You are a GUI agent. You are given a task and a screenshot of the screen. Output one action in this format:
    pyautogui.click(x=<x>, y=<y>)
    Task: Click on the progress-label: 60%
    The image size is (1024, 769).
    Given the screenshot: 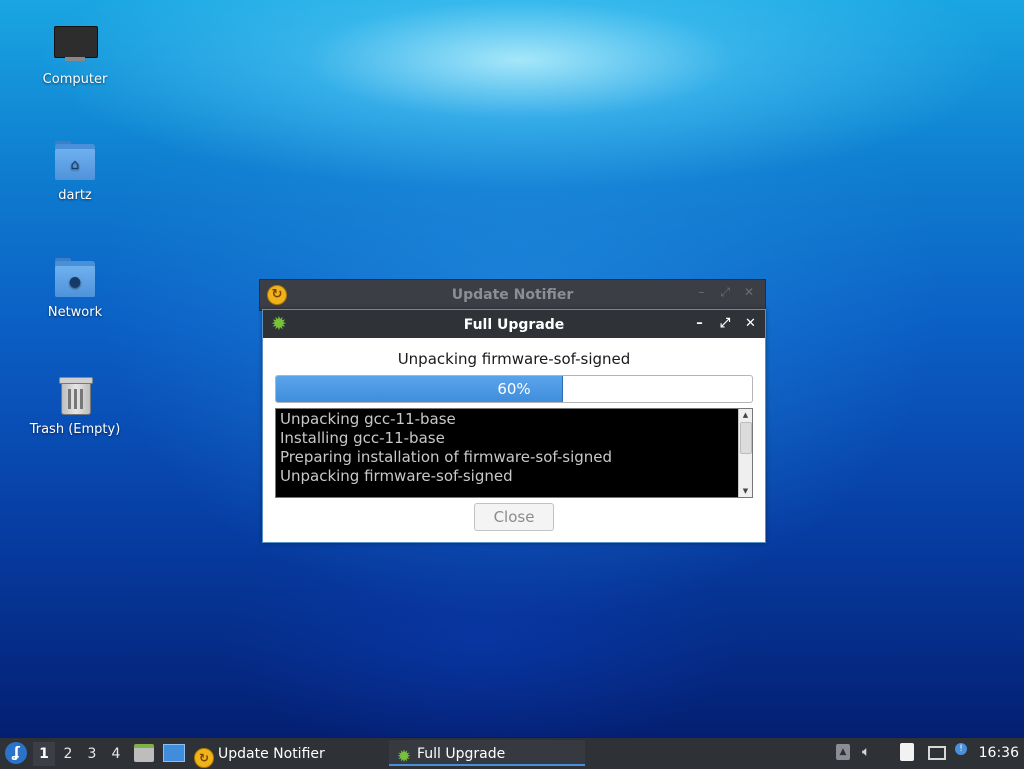 What is the action you would take?
    pyautogui.click(x=514, y=389)
    